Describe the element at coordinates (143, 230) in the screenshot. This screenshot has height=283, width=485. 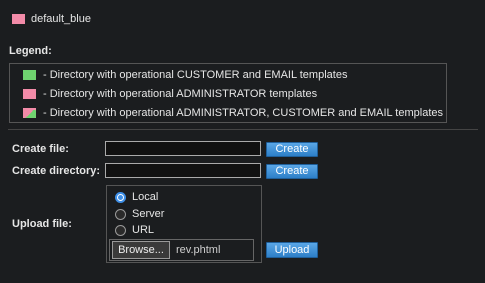
I see `radio-label: URL` at that location.